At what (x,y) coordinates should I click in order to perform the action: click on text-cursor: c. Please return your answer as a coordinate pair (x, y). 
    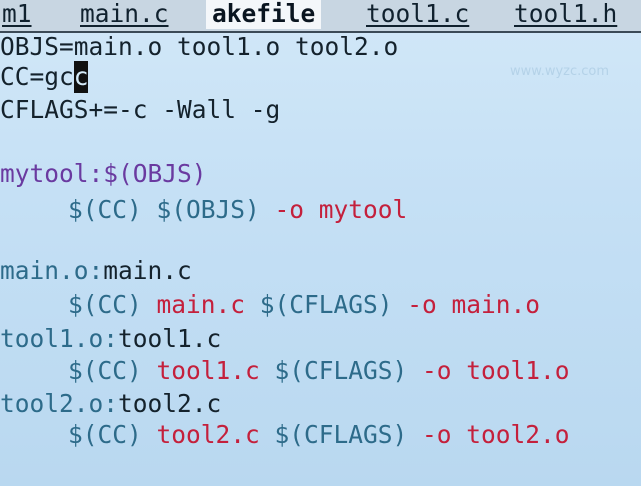
    Looking at the image, I should click on (81, 77).